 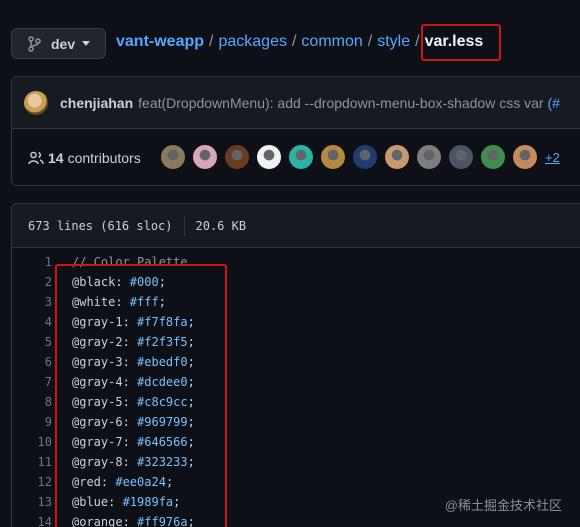 What do you see at coordinates (96, 103) in the screenshot?
I see `commit-author: chenjiahan` at bounding box center [96, 103].